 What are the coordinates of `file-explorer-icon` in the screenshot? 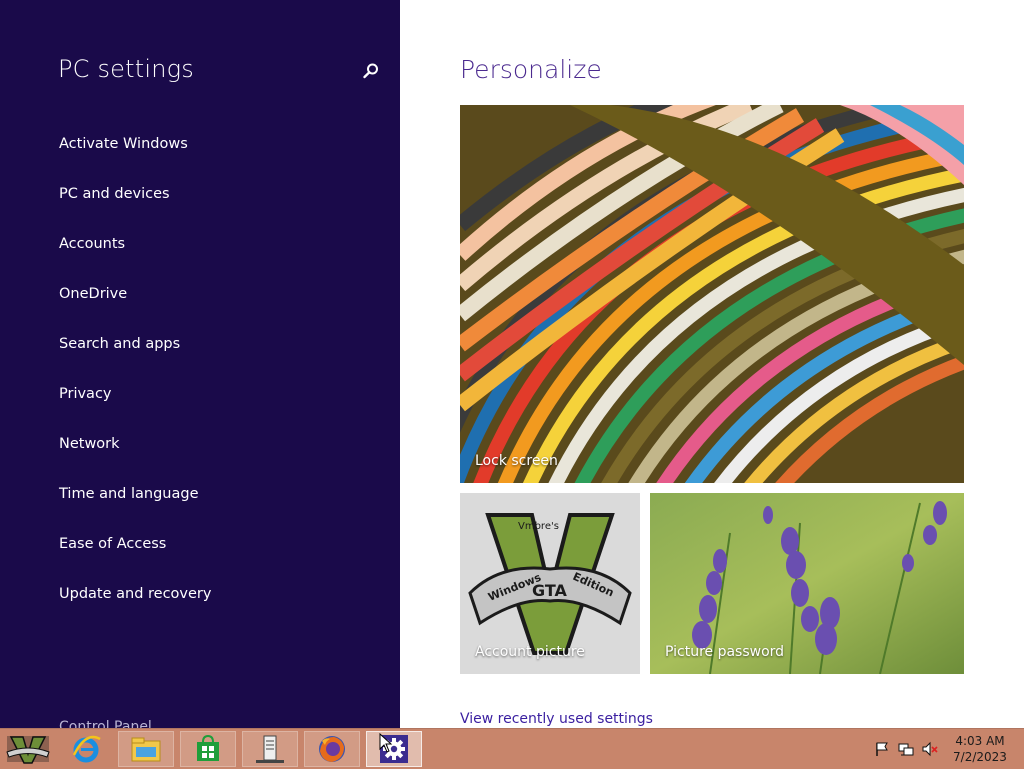 It's located at (146, 749).